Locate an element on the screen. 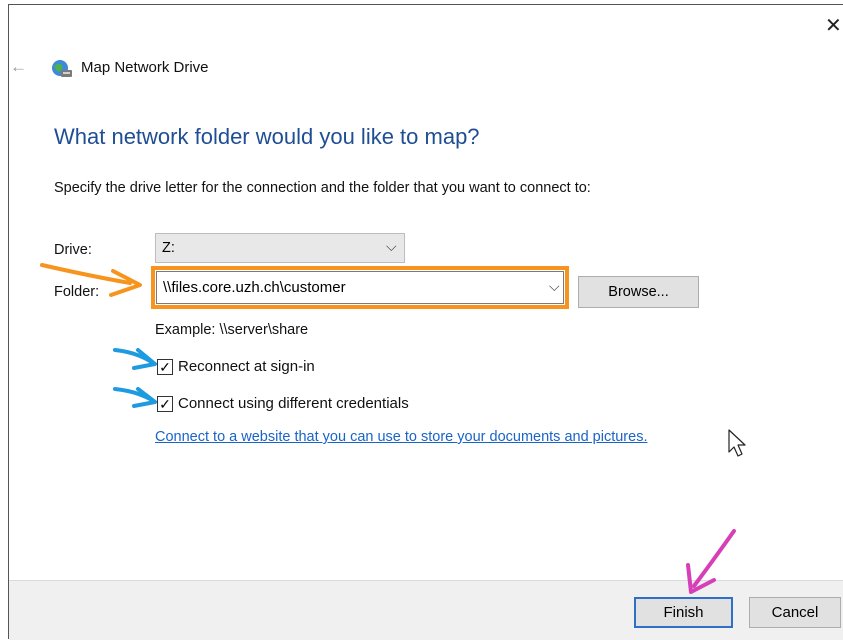 The image size is (843, 640). pink-arrow-annotation is located at coordinates (711, 561).